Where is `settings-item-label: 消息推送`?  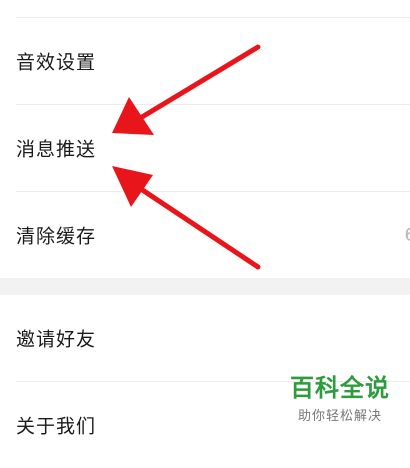
settings-item-label: 消息推送 is located at coordinates (56, 149).